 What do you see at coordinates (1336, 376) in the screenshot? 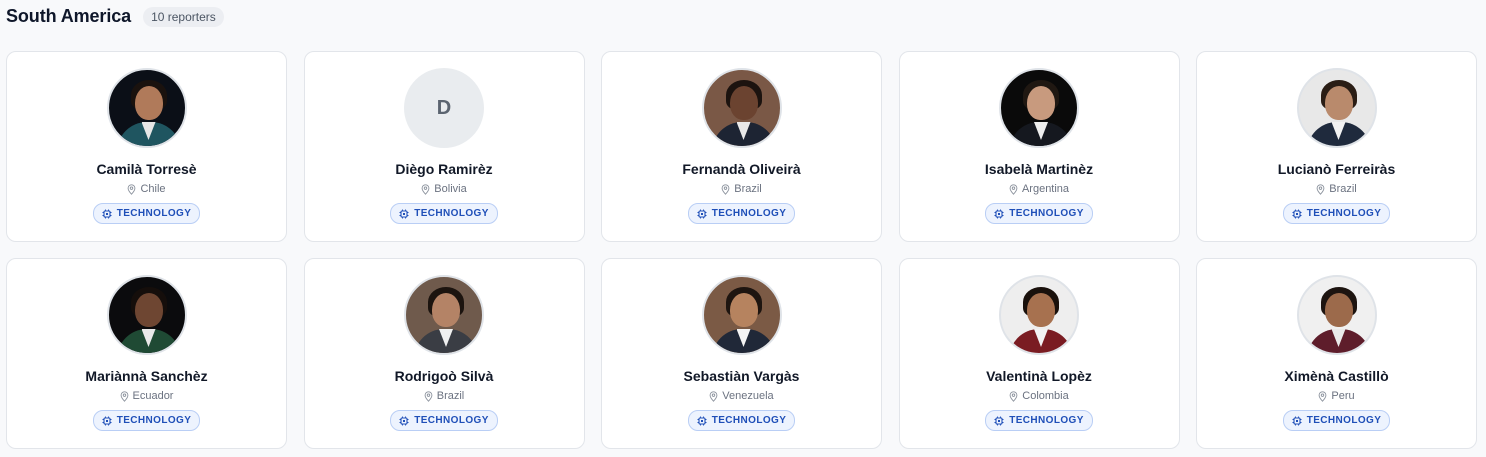
I see `reporter-name: Ximènà Castillò` at bounding box center [1336, 376].